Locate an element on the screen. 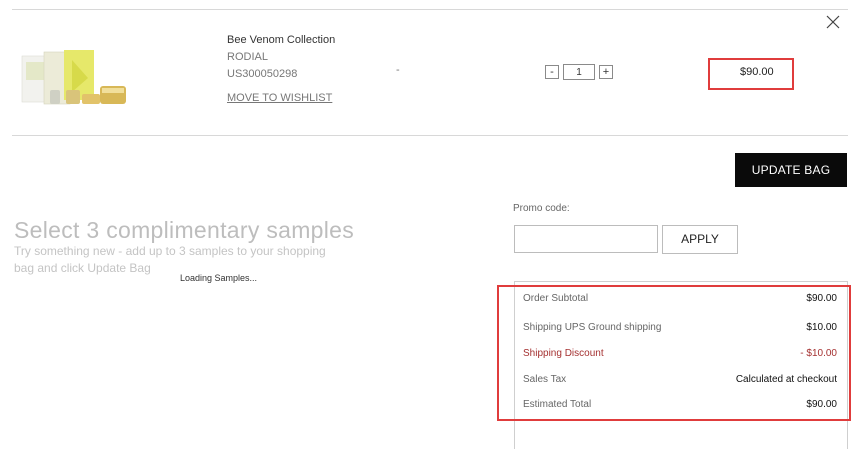  item-top-divider is located at coordinates (430, 9).